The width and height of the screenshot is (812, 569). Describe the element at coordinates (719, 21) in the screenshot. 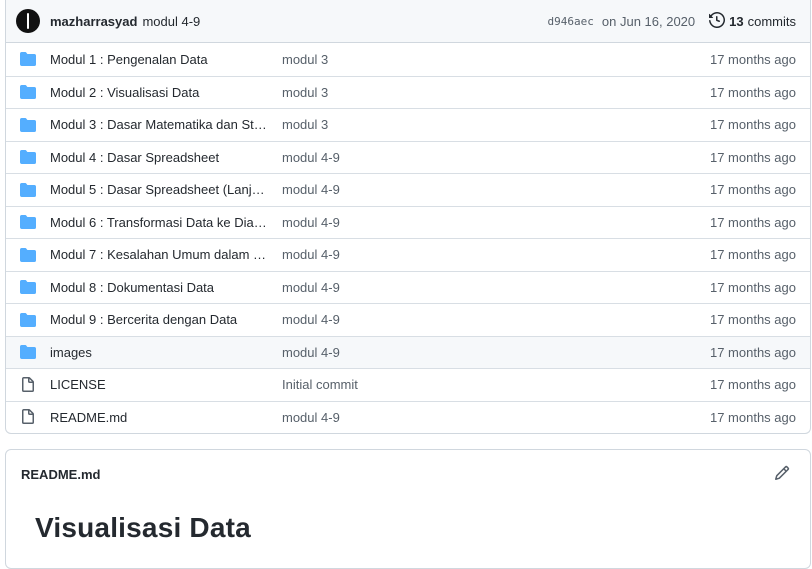

I see `history-icon` at that location.